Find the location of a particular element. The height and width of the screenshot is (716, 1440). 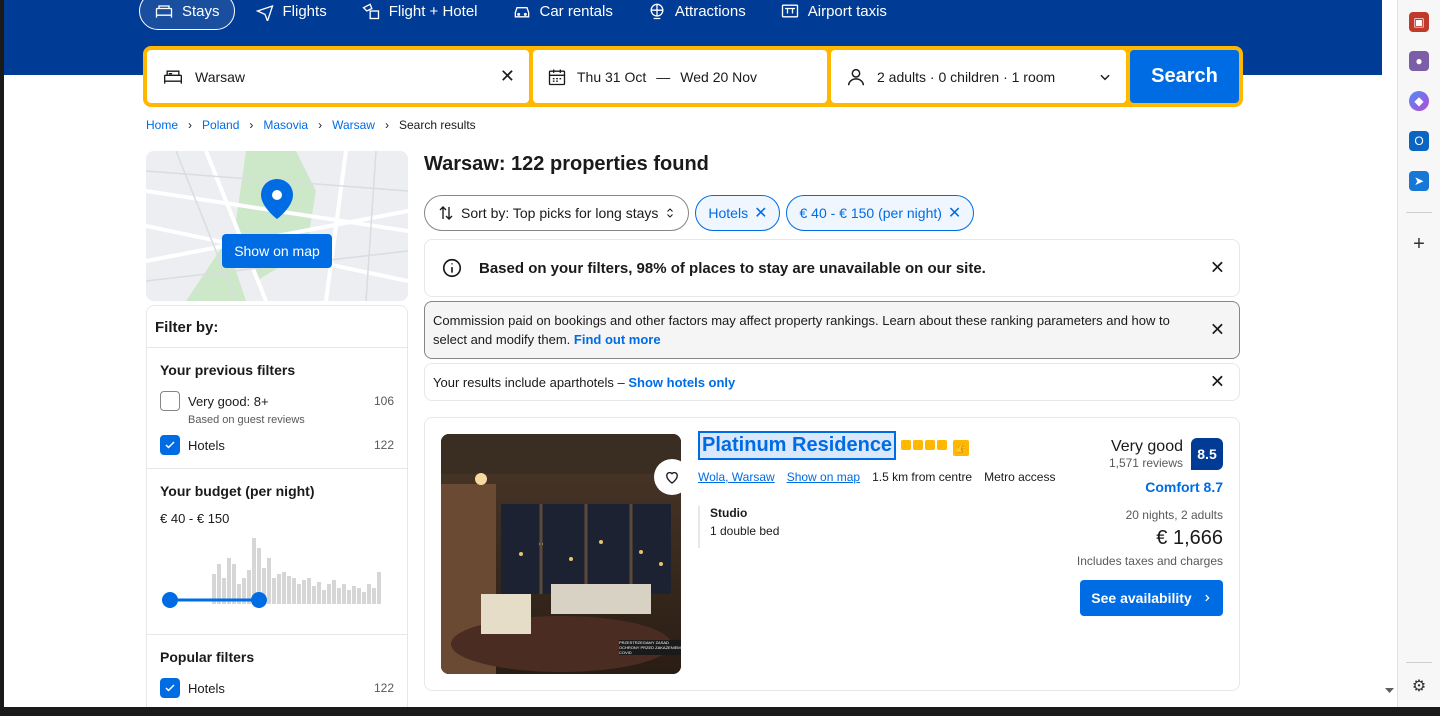

sort-dropdown: Sort by: Top picks for long stays is located at coordinates (557, 213).